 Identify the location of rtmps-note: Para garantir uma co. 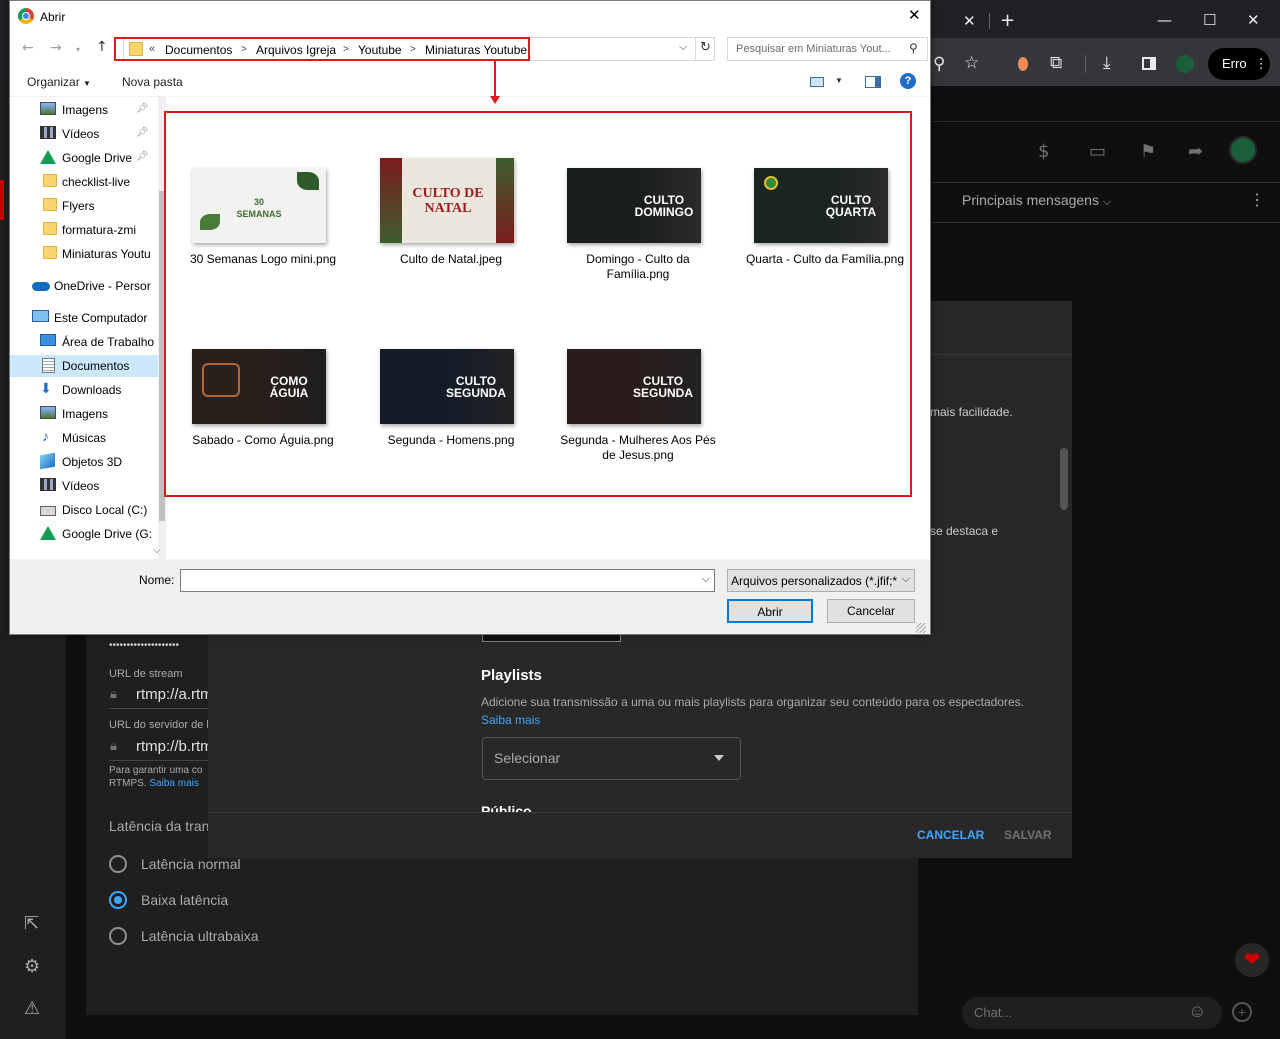
(156, 770).